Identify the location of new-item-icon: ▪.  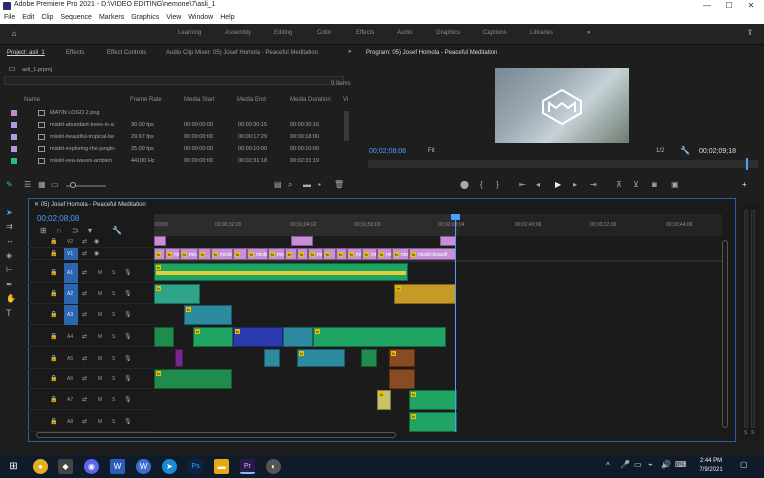
(319, 185).